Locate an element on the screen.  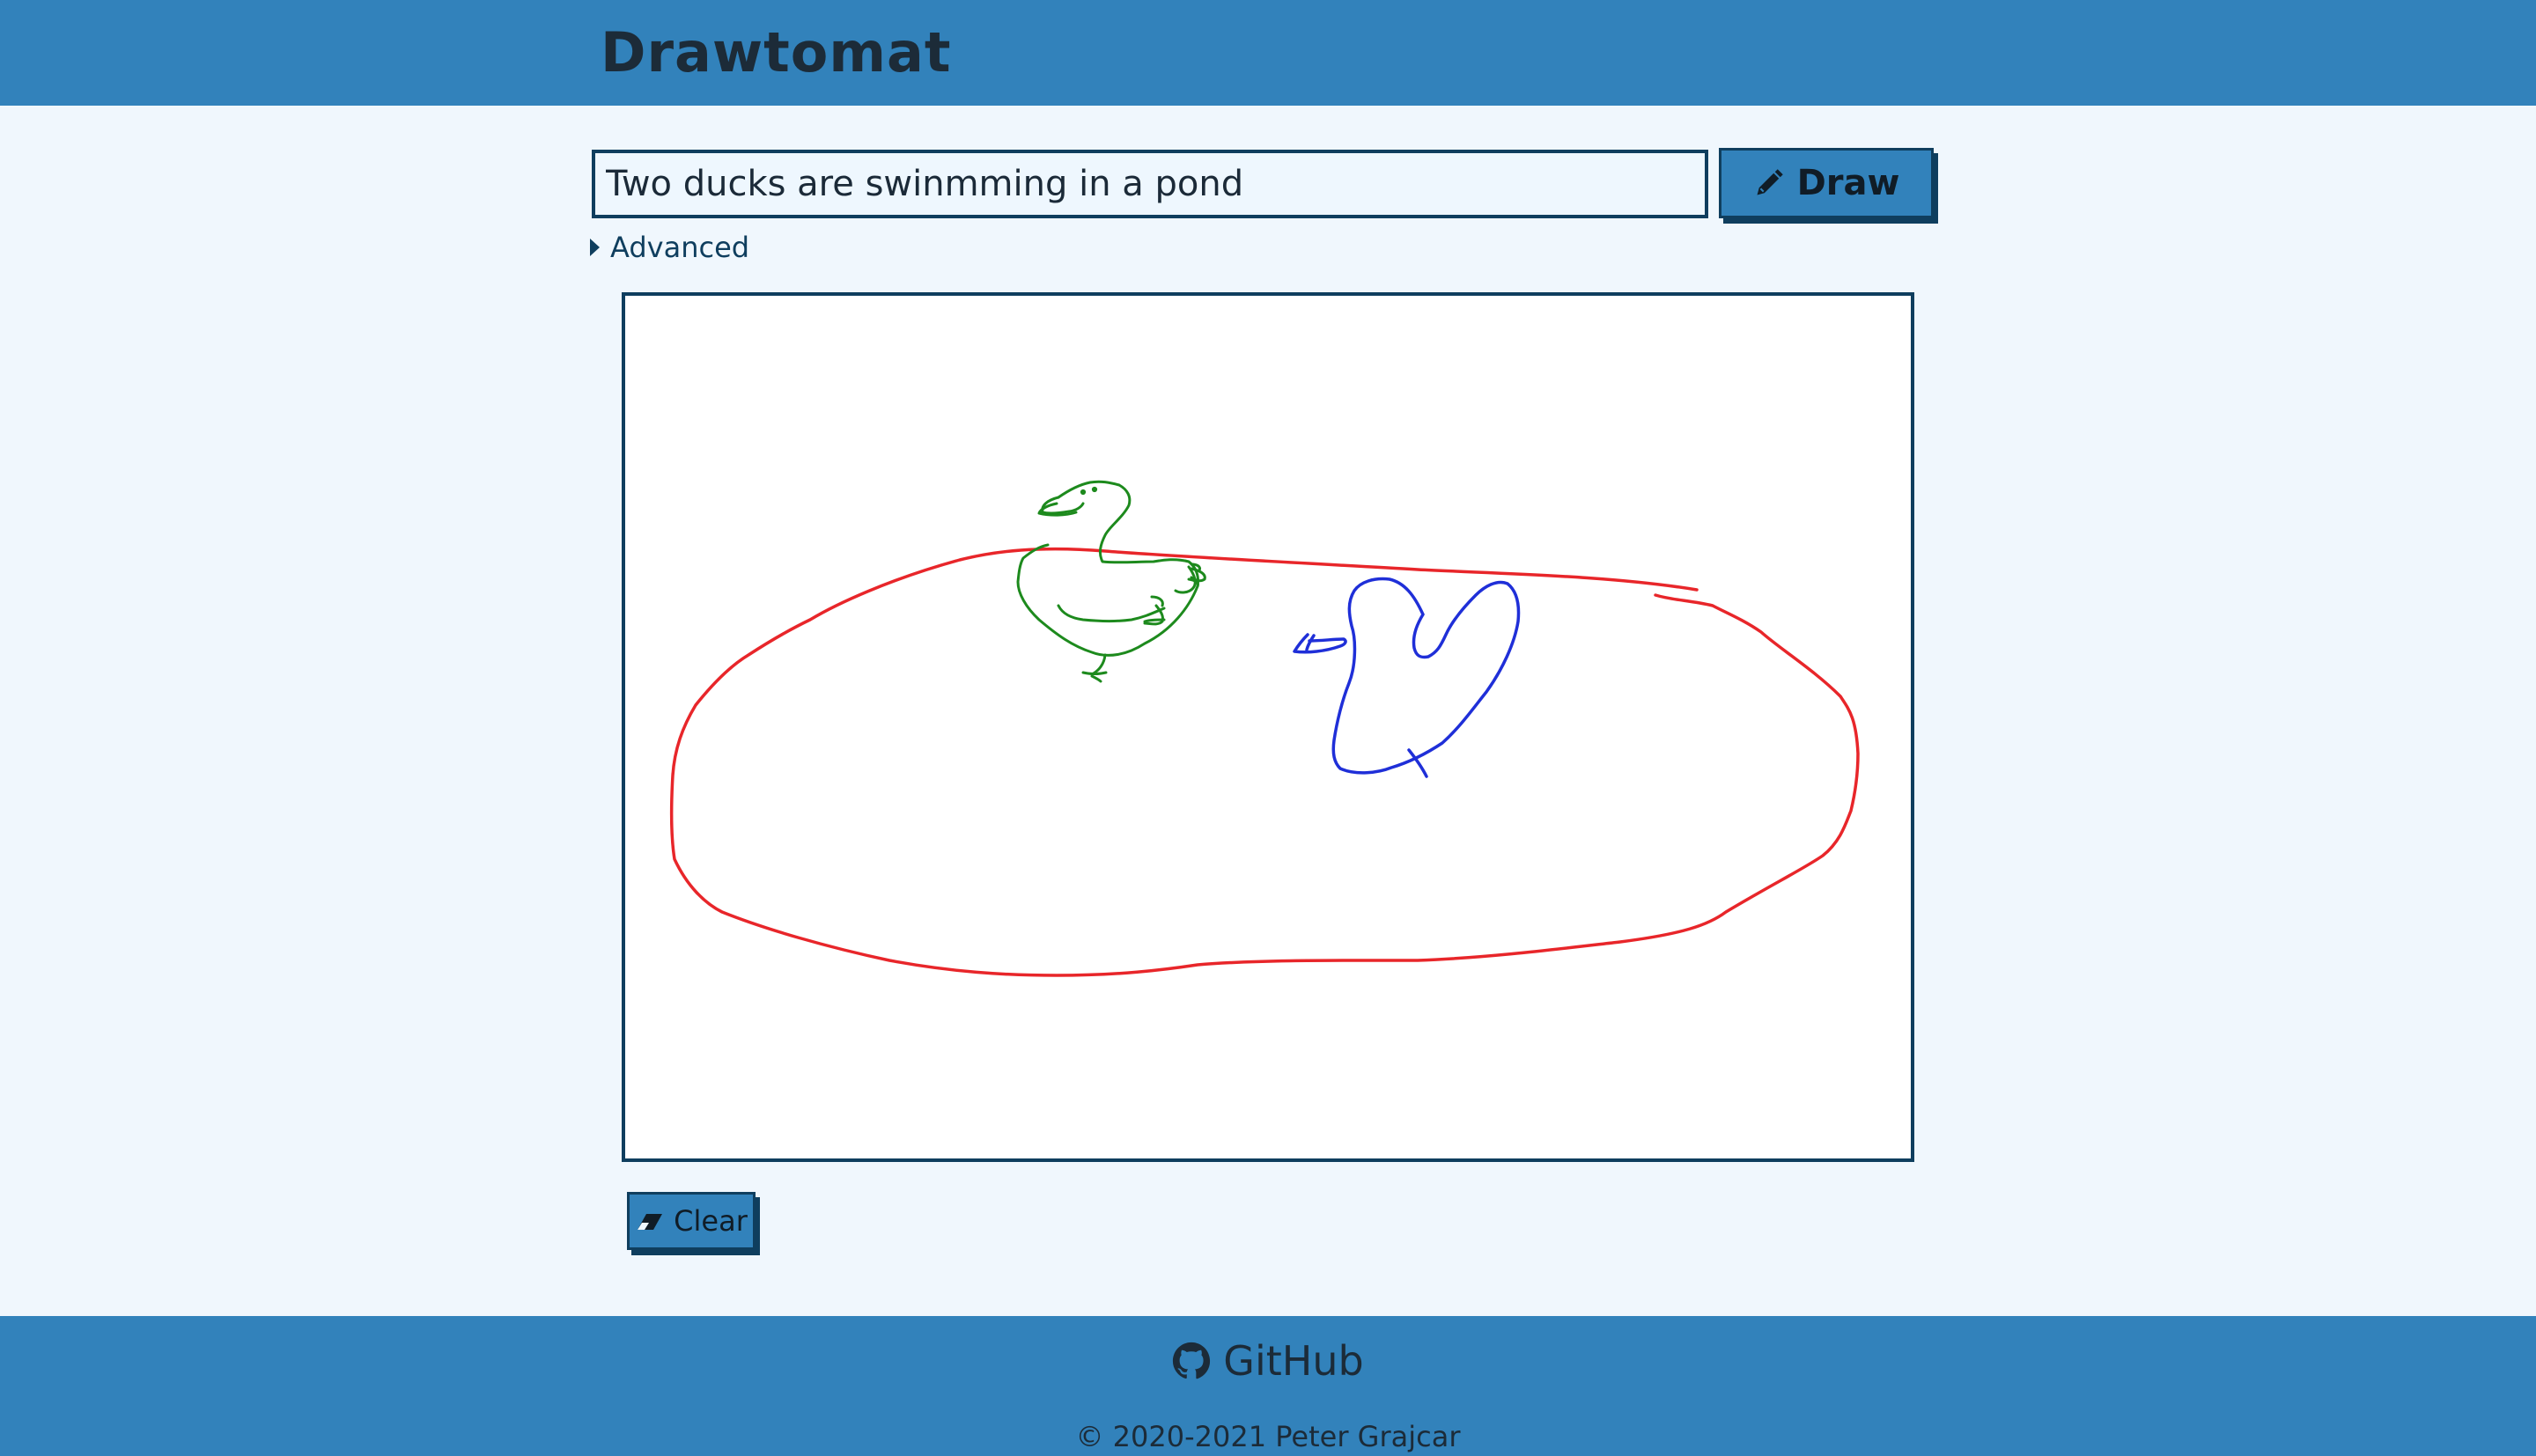
top-bar: Drawtomat is located at coordinates (1268, 53).